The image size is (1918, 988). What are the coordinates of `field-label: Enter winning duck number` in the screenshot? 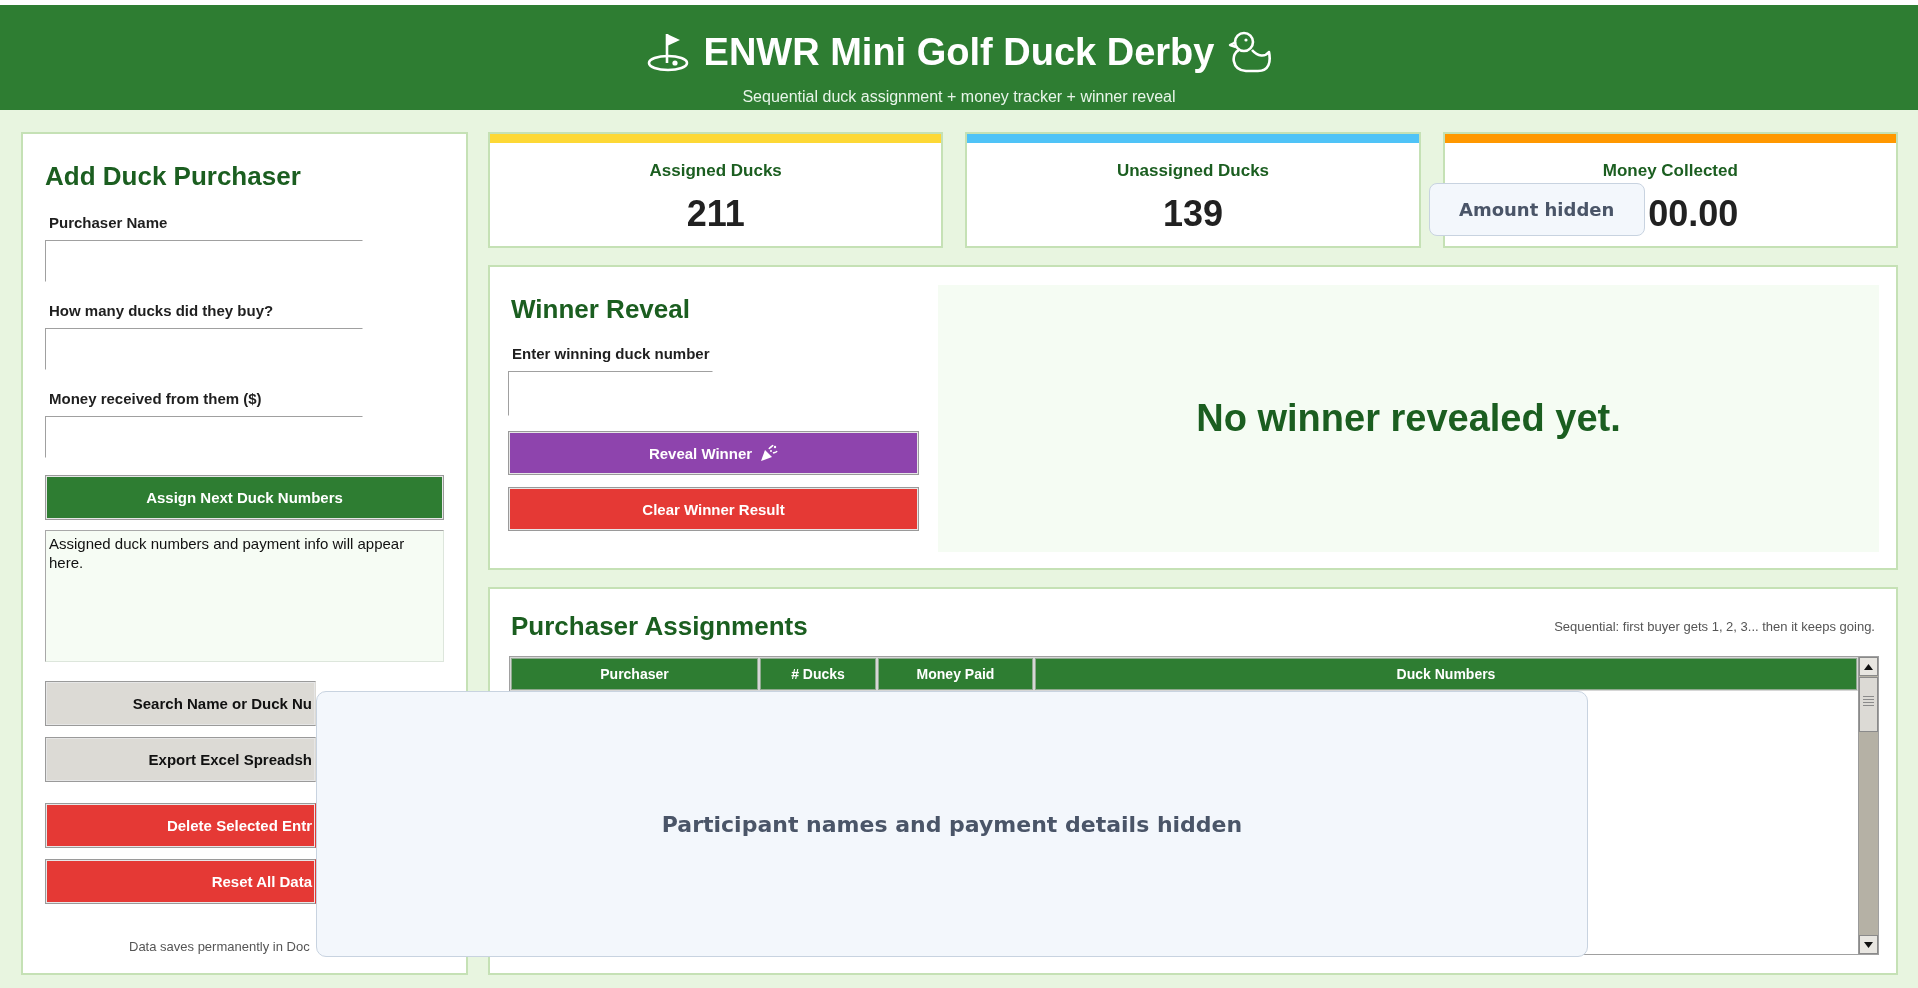 It's located at (611, 354).